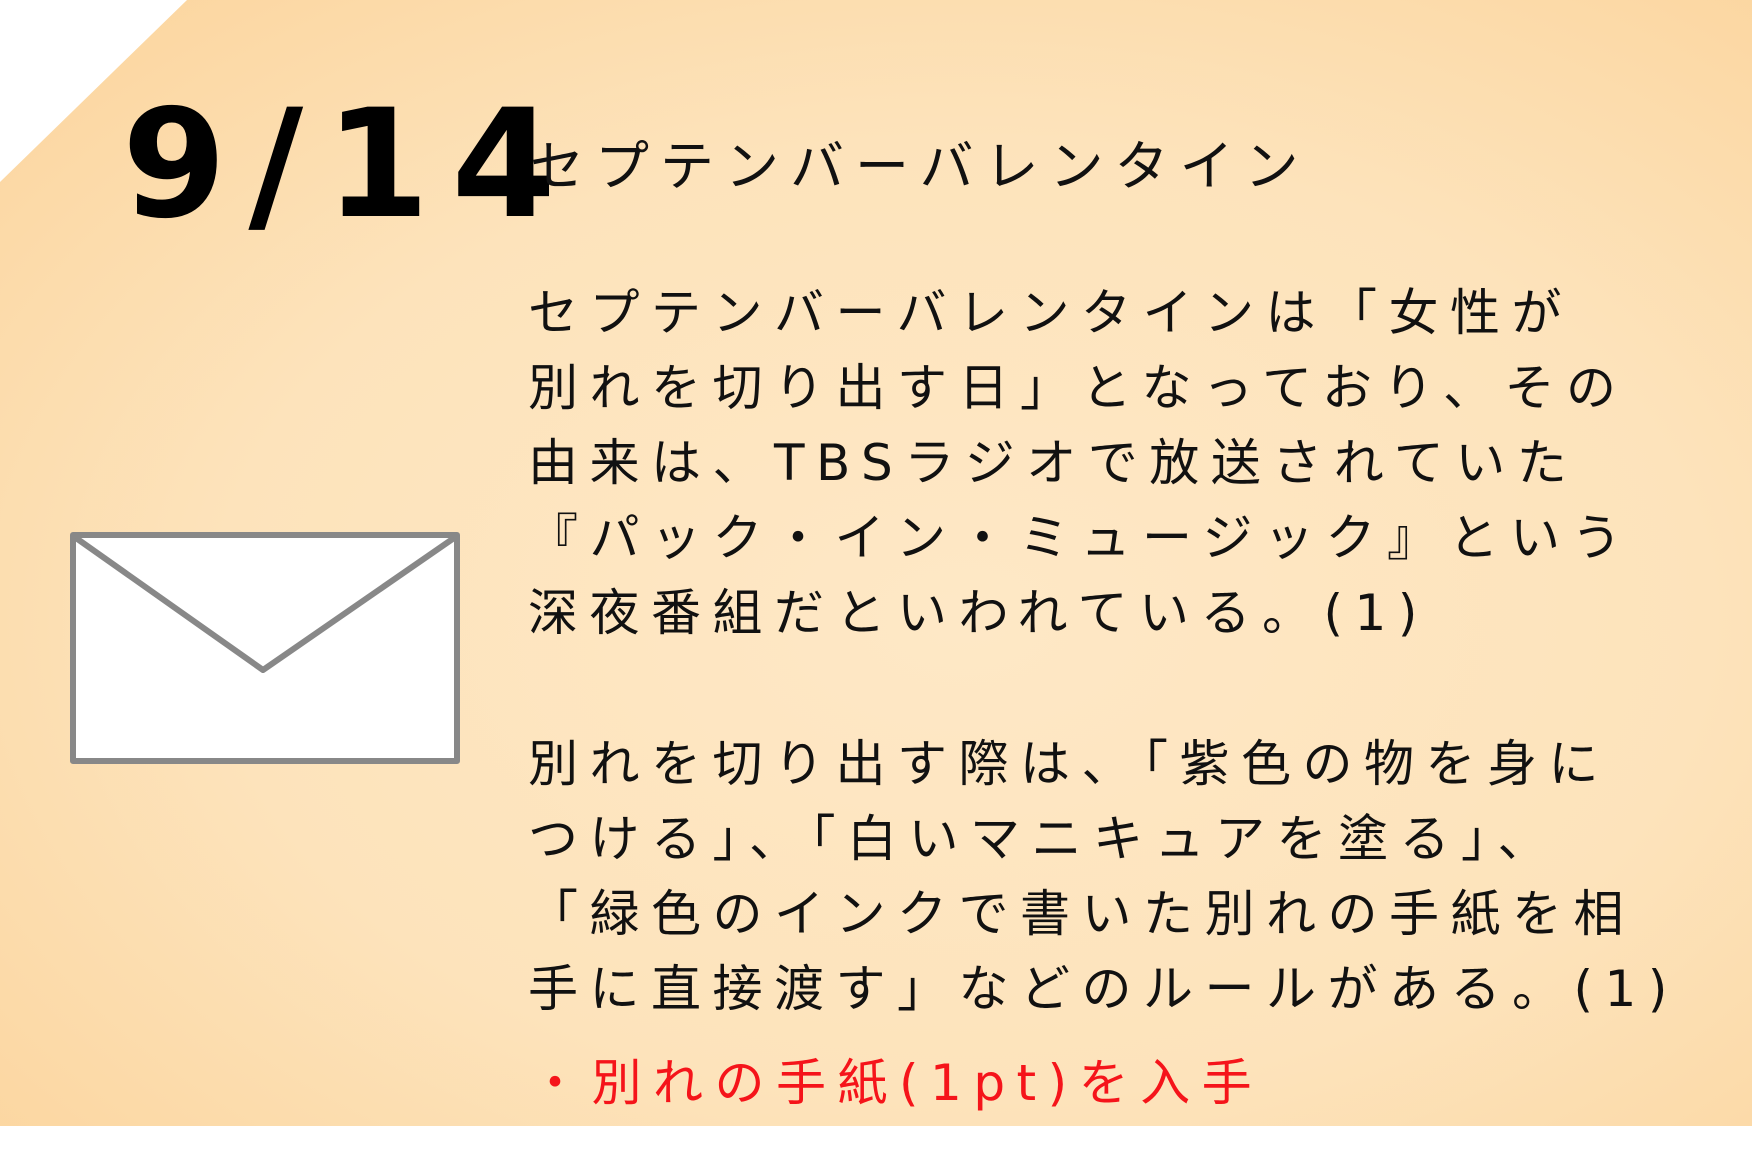 Image resolution: width=1752 pixels, height=1153 pixels. I want to click on text-line: 『パック・イン・ミュージック』という, so click(1080, 538).